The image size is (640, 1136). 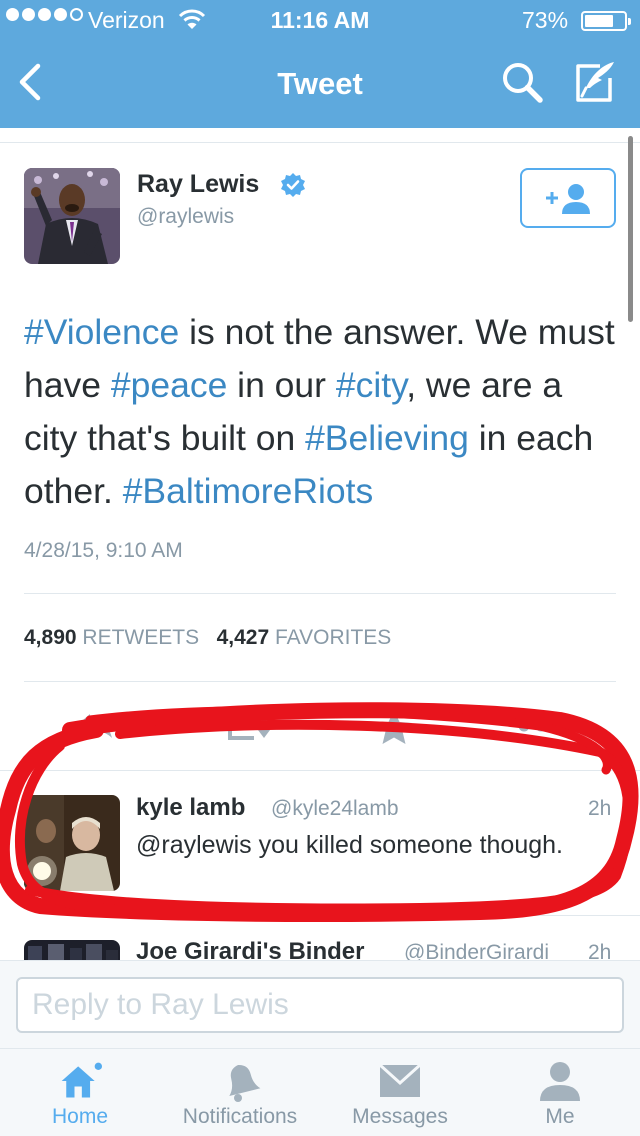 What do you see at coordinates (320, 20) in the screenshot?
I see `status-bar: Verizon 11:16 AM 73%` at bounding box center [320, 20].